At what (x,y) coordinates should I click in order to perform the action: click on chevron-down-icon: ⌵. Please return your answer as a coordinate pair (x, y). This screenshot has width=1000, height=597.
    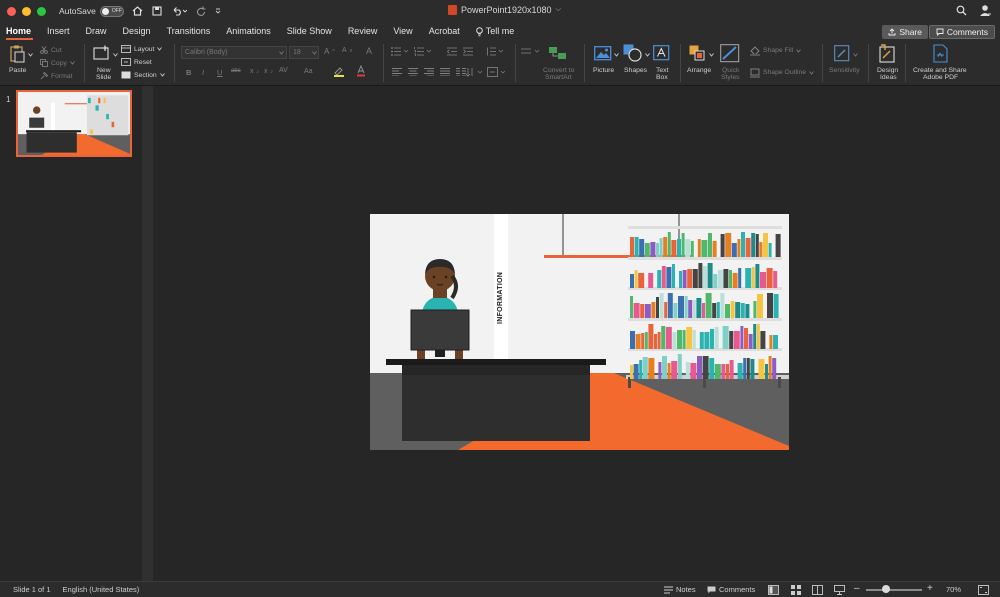
    Looking at the image, I should click on (558, 10).